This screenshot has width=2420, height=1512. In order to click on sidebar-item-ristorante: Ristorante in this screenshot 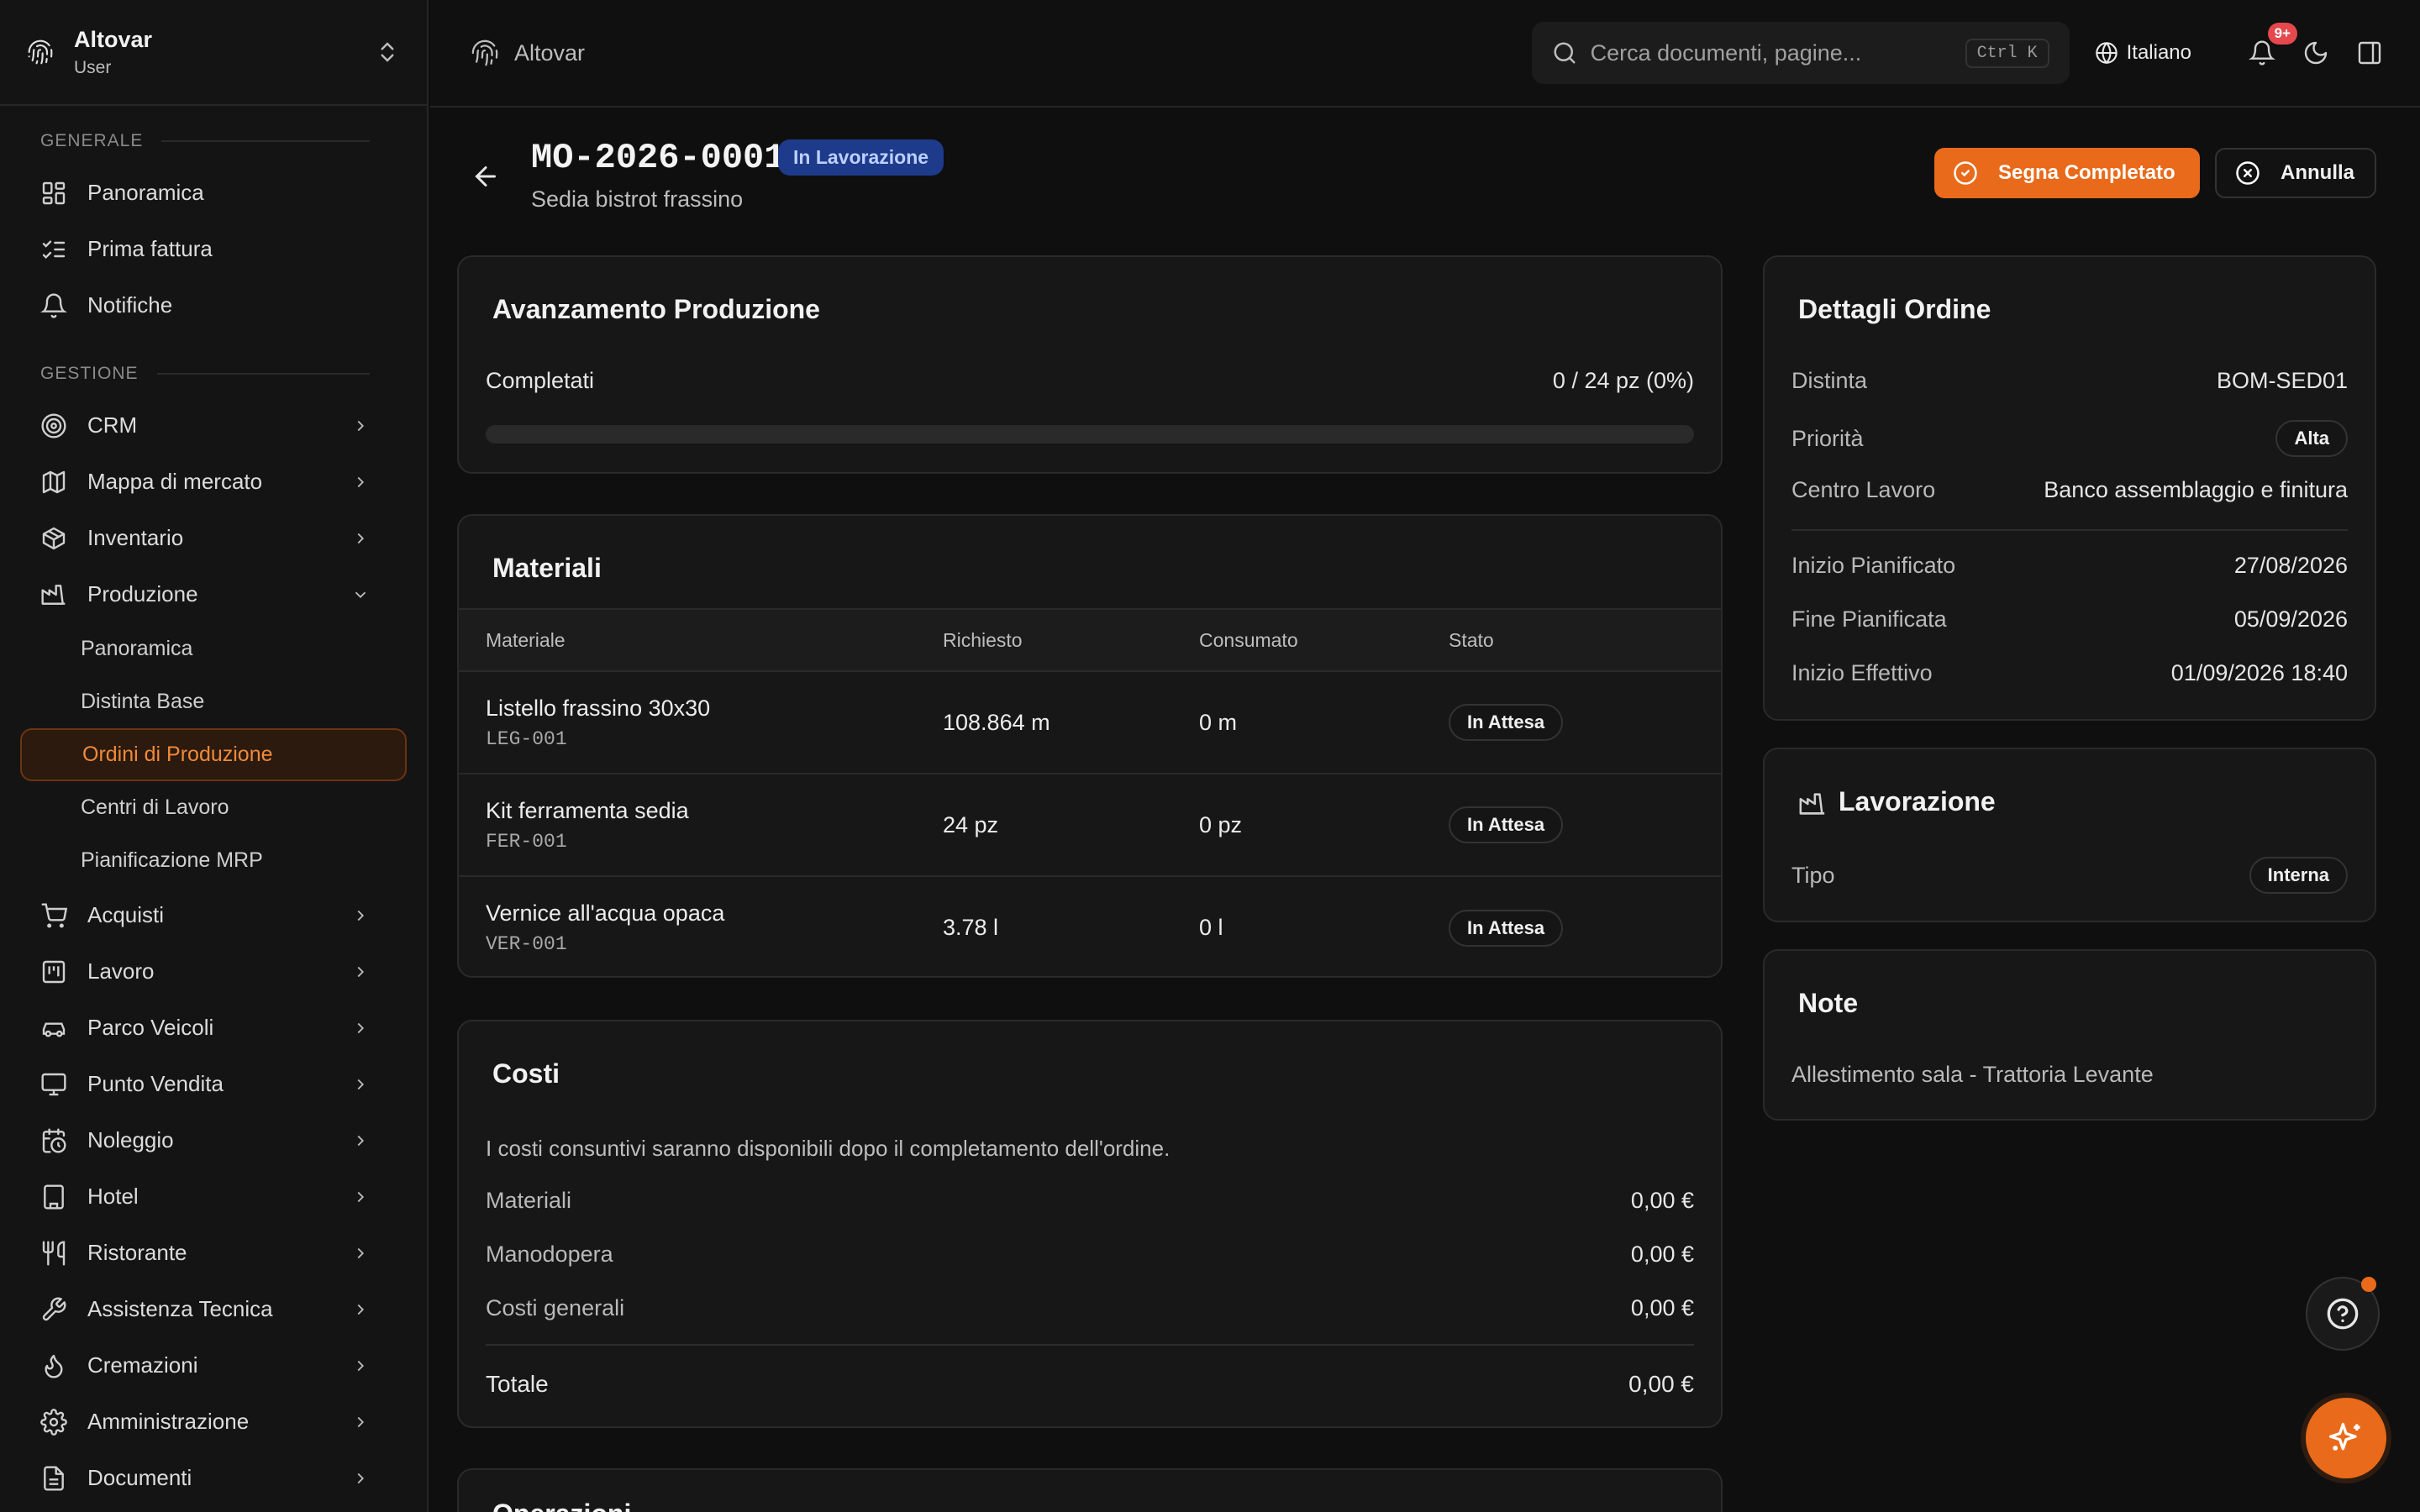, I will do `click(214, 1253)`.